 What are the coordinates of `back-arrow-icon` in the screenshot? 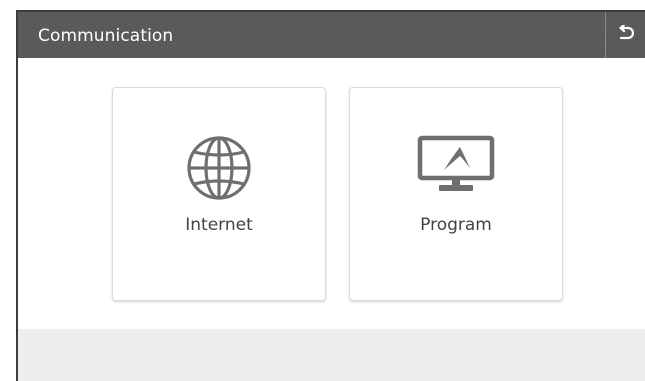 It's located at (626, 32).